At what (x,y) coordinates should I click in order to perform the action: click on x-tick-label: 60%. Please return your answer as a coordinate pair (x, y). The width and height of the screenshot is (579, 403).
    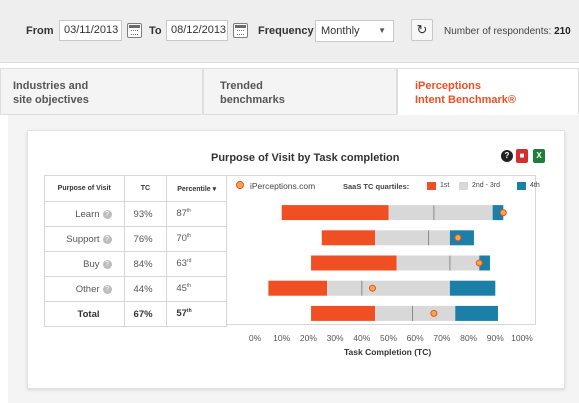
    Looking at the image, I should click on (415, 338).